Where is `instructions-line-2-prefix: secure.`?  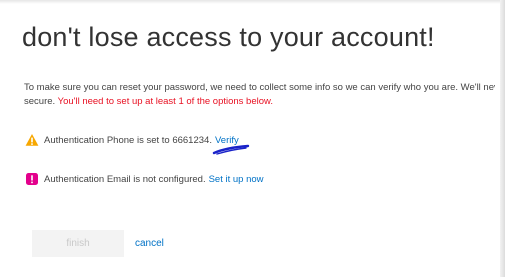
instructions-line-2-prefix: secure. is located at coordinates (40, 101).